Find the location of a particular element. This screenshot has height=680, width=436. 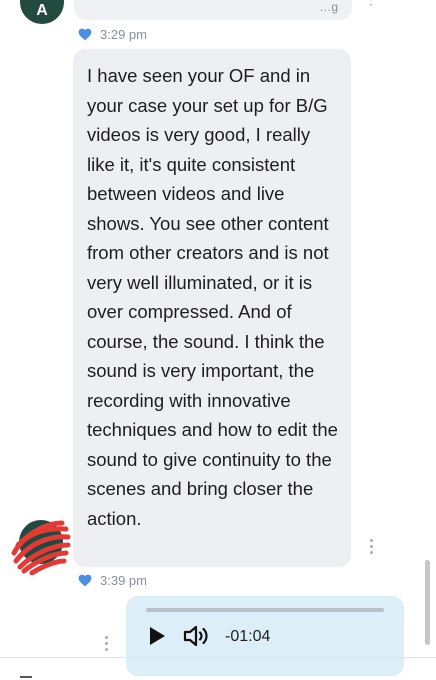

message-meta: 3:39 pm is located at coordinates (112, 580).